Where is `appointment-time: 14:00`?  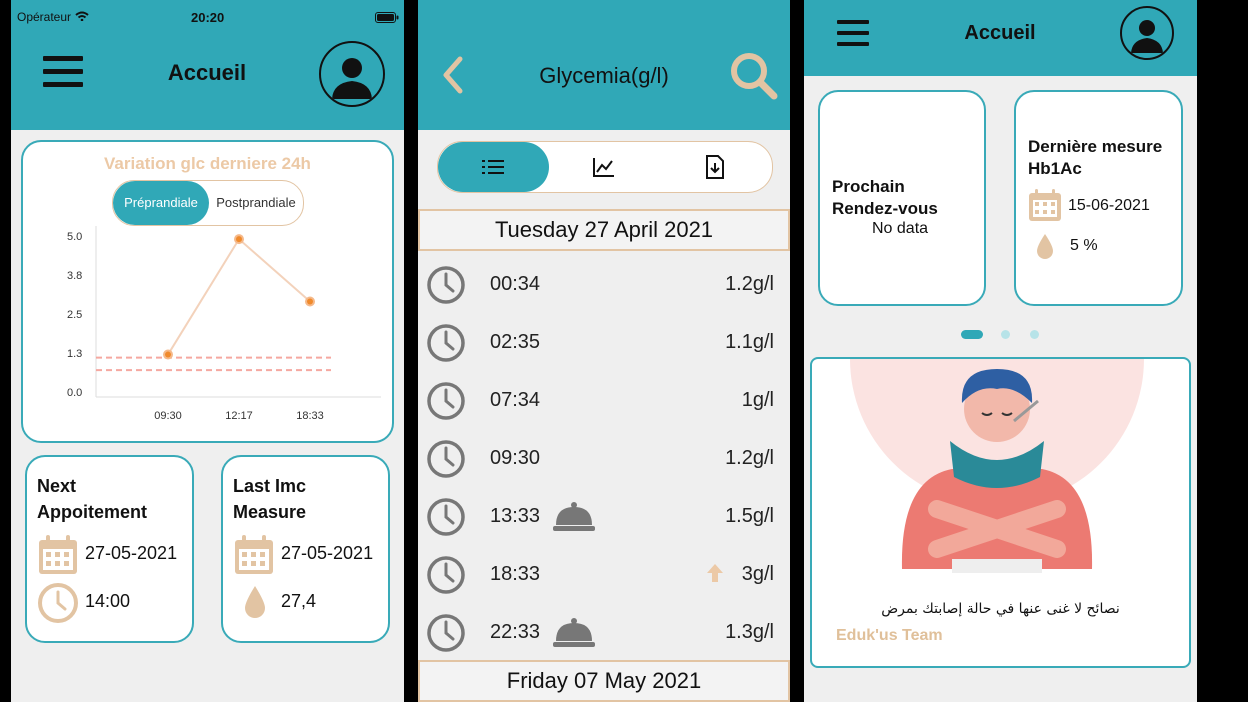 appointment-time: 14:00 is located at coordinates (108, 601).